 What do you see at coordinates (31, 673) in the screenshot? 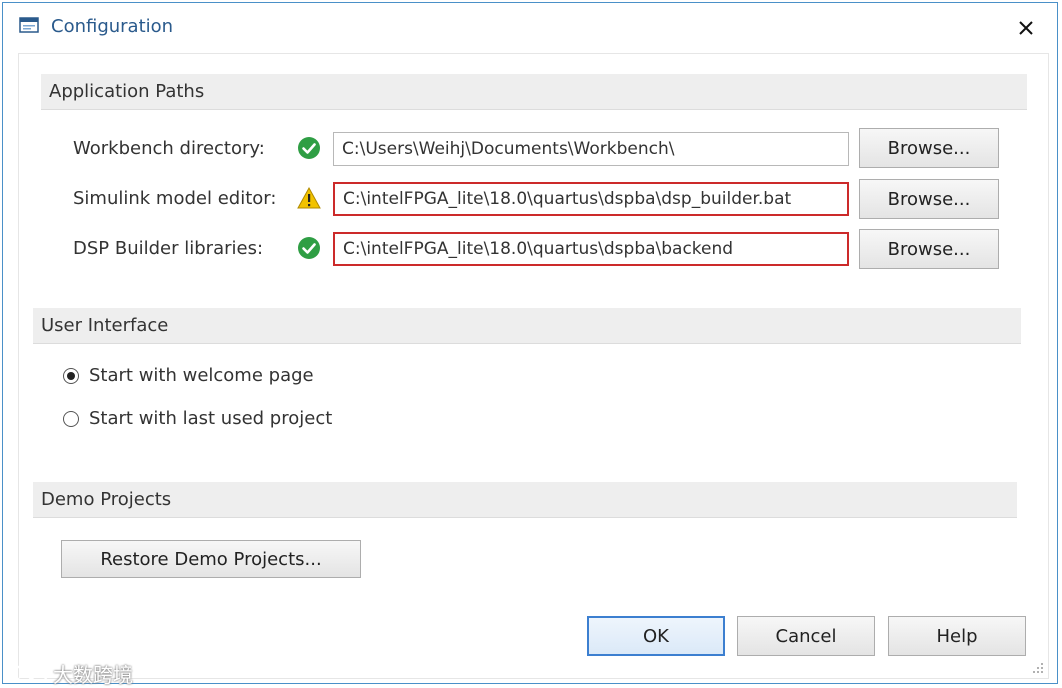
I see `chat-bubble-icon` at bounding box center [31, 673].